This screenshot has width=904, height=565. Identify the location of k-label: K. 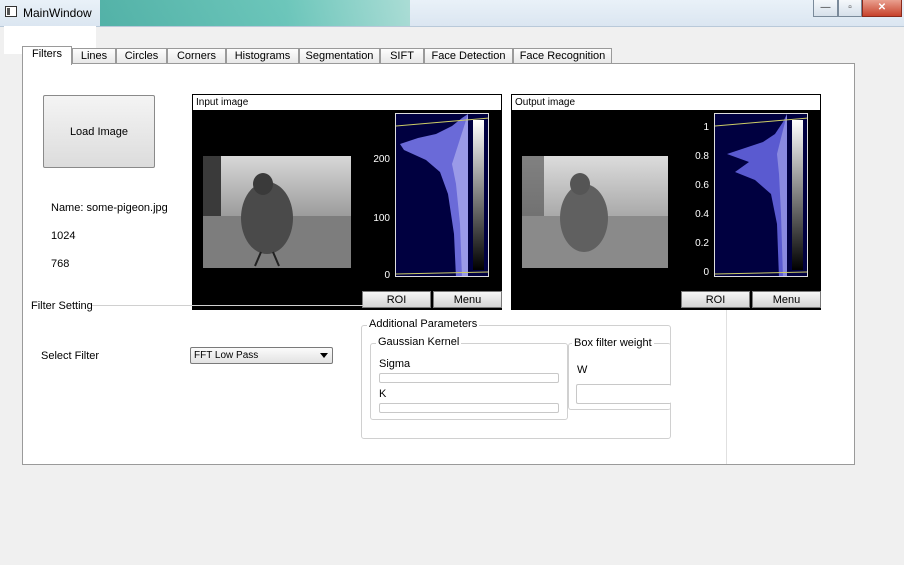
(383, 394).